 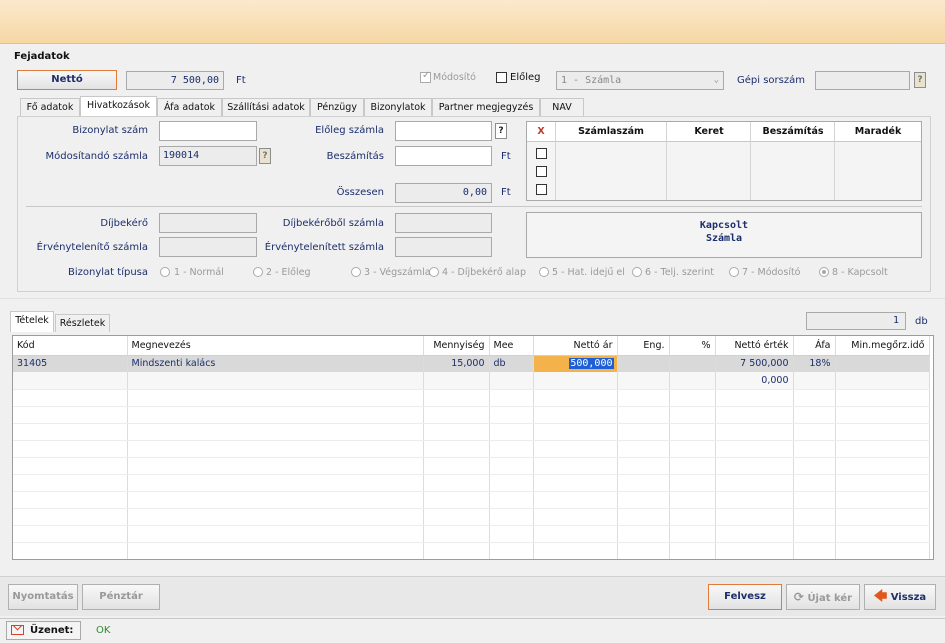 What do you see at coordinates (484, 272) in the screenshot?
I see `radio-dijbekero-label: 4 - Díjbekérő alap` at bounding box center [484, 272].